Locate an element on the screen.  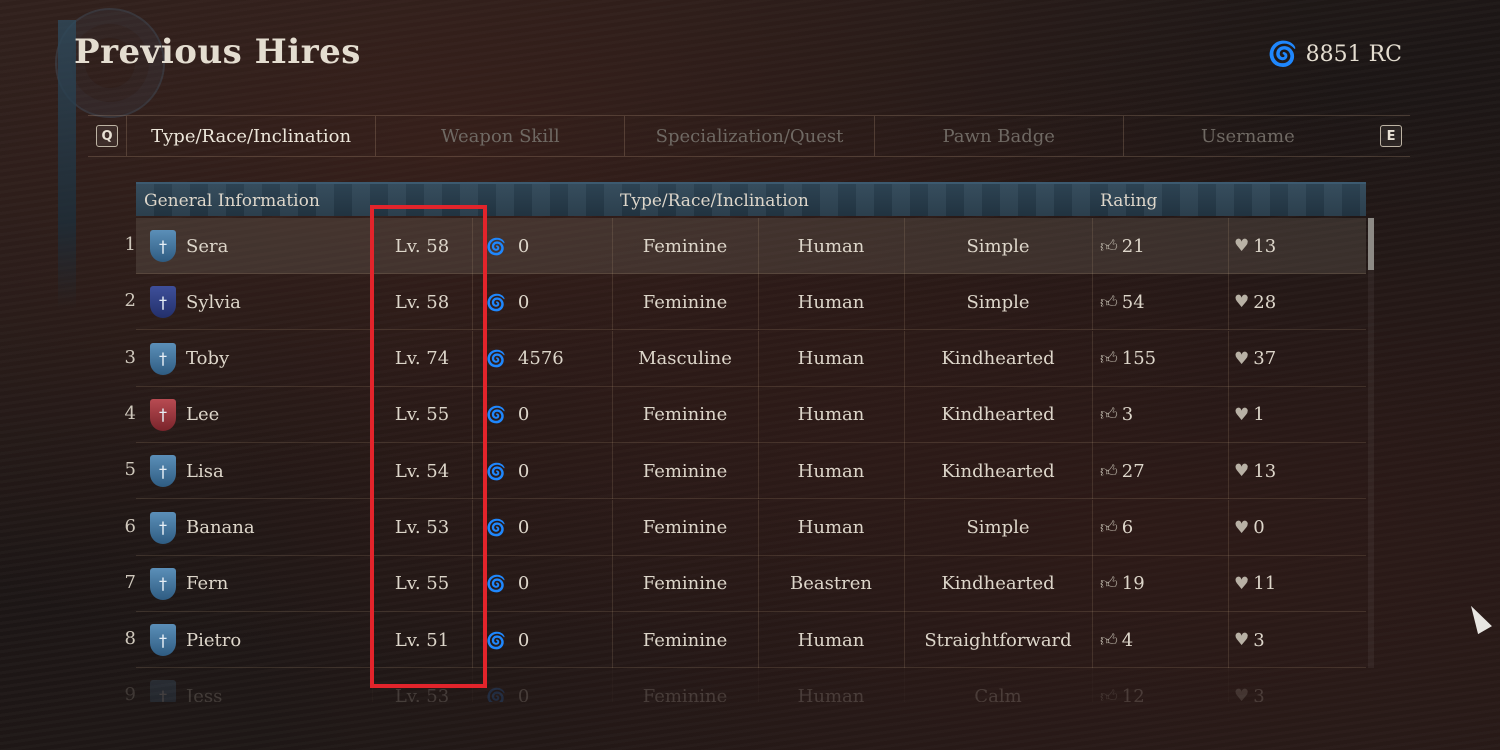
table-row: † Banana Lv. 53 🌀 0 Feminine Human Simple 👍︎ 6 ♥ 0 is located at coordinates (751, 527).